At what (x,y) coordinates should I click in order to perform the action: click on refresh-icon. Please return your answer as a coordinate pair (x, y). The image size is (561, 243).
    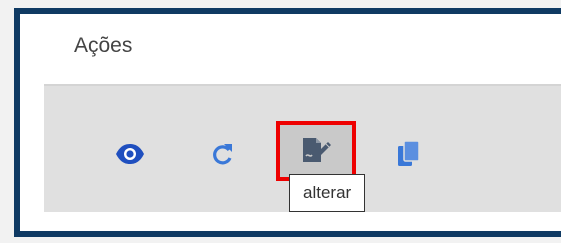
    Looking at the image, I should click on (222, 154).